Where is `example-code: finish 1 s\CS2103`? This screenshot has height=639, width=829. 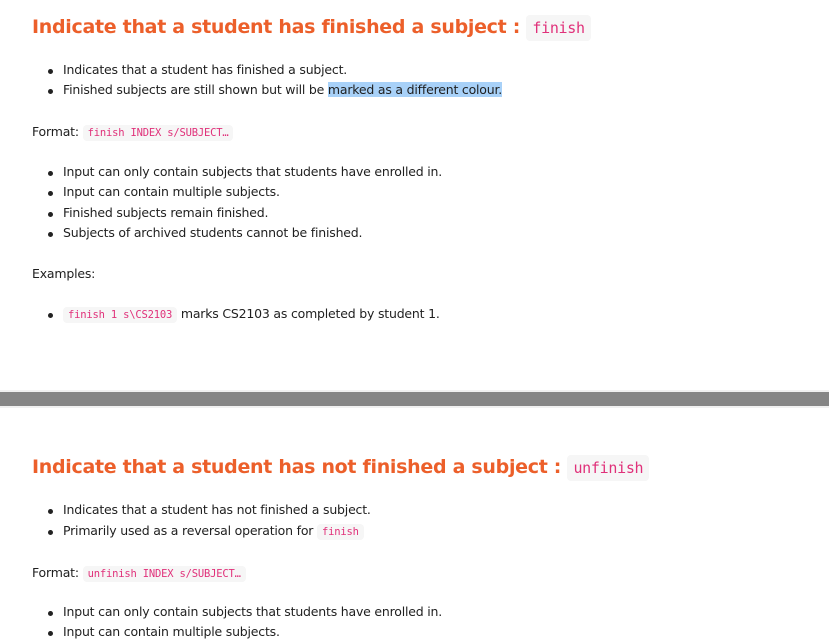
example-code: finish 1 s\CS2103 is located at coordinates (120, 315).